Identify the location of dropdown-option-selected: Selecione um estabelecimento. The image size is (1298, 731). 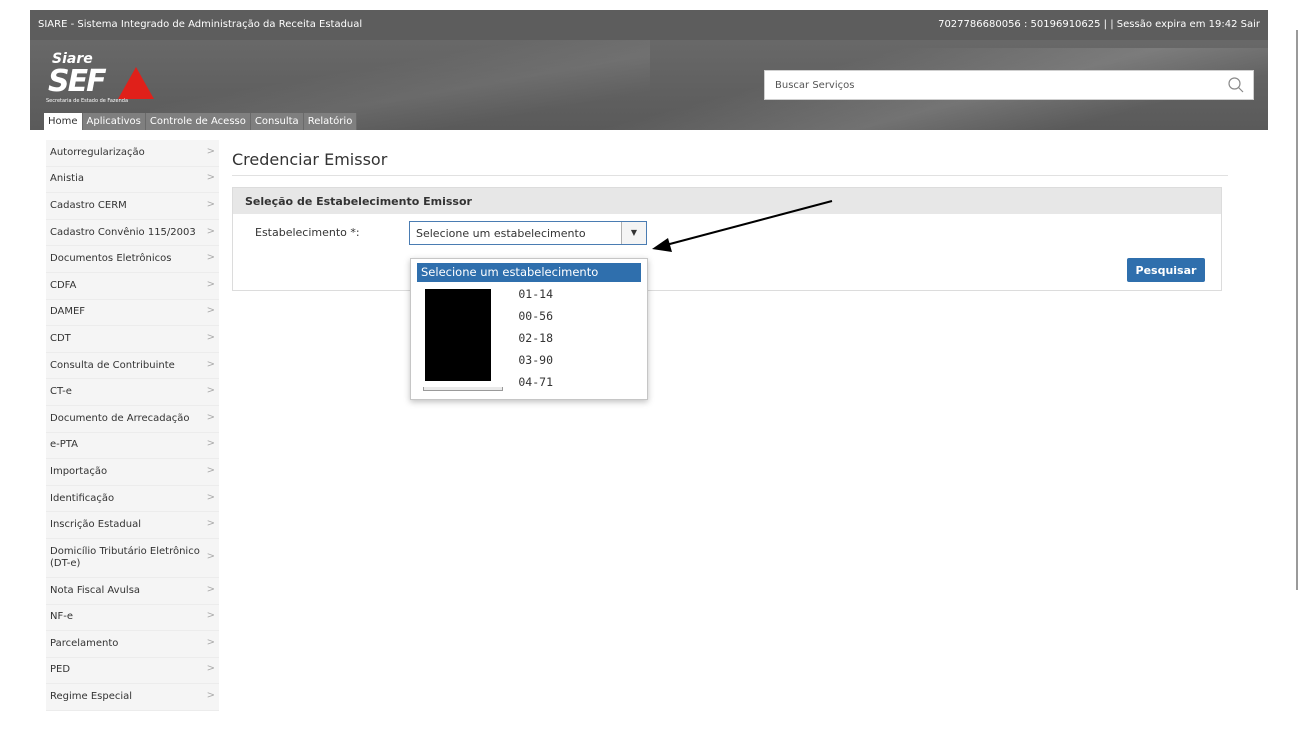
(529, 272).